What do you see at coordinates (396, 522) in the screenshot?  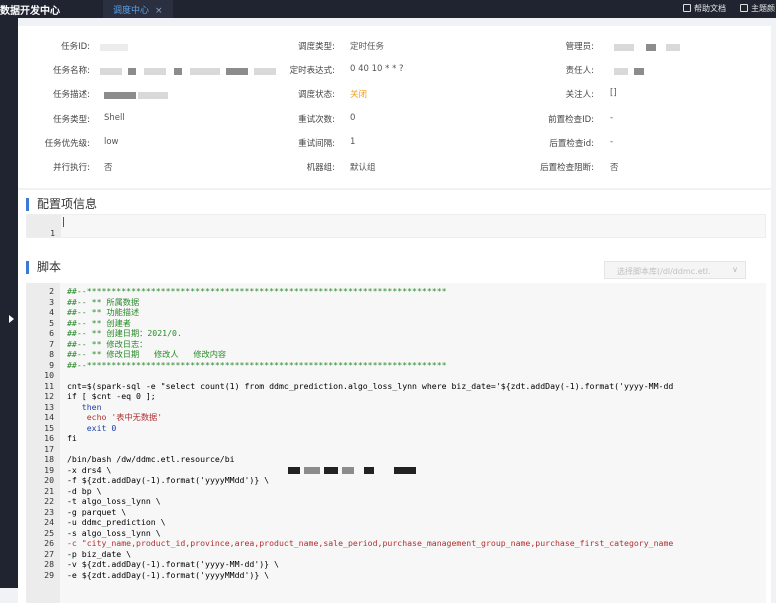 I see `code-line: 24 -u ddmc_prediction \` at bounding box center [396, 522].